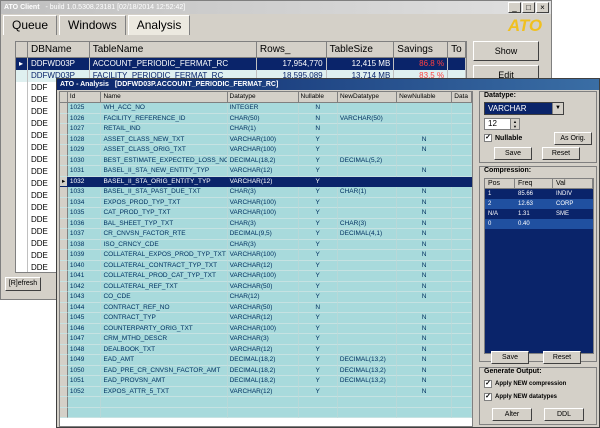 Image resolution: width=600 pixels, height=428 pixels. I want to click on datatype-save-button: Save, so click(513, 153).